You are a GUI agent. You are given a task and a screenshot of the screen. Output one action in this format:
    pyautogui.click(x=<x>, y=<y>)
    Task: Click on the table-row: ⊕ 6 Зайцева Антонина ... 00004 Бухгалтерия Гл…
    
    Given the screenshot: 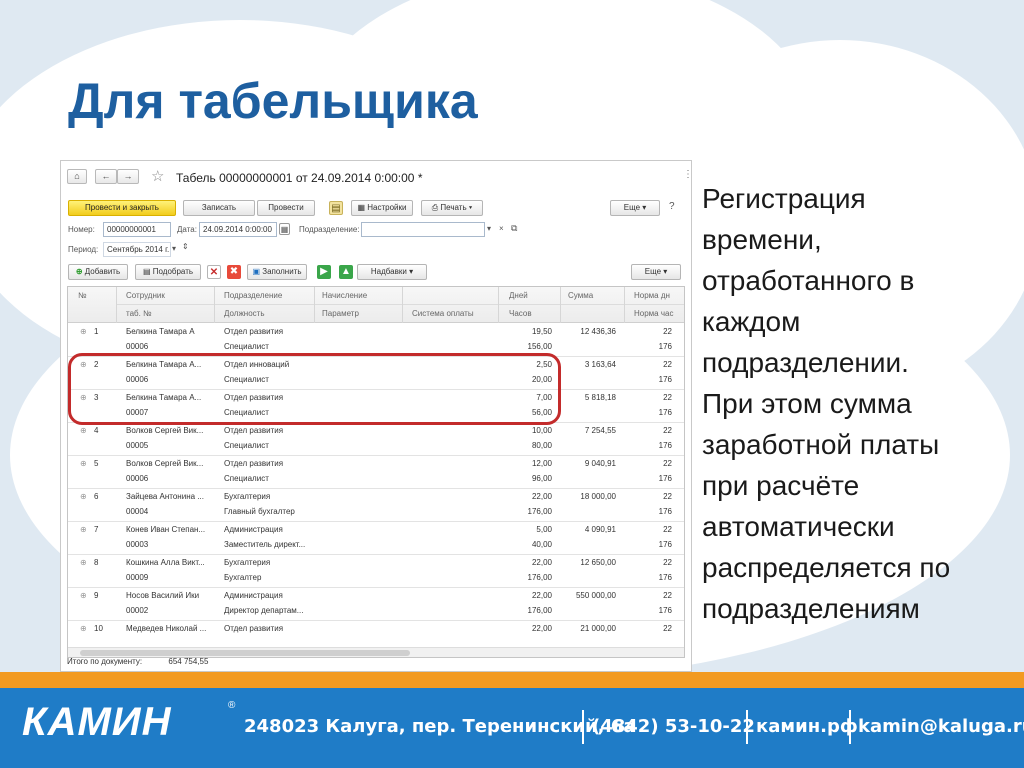 What is the action you would take?
    pyautogui.click(x=376, y=505)
    